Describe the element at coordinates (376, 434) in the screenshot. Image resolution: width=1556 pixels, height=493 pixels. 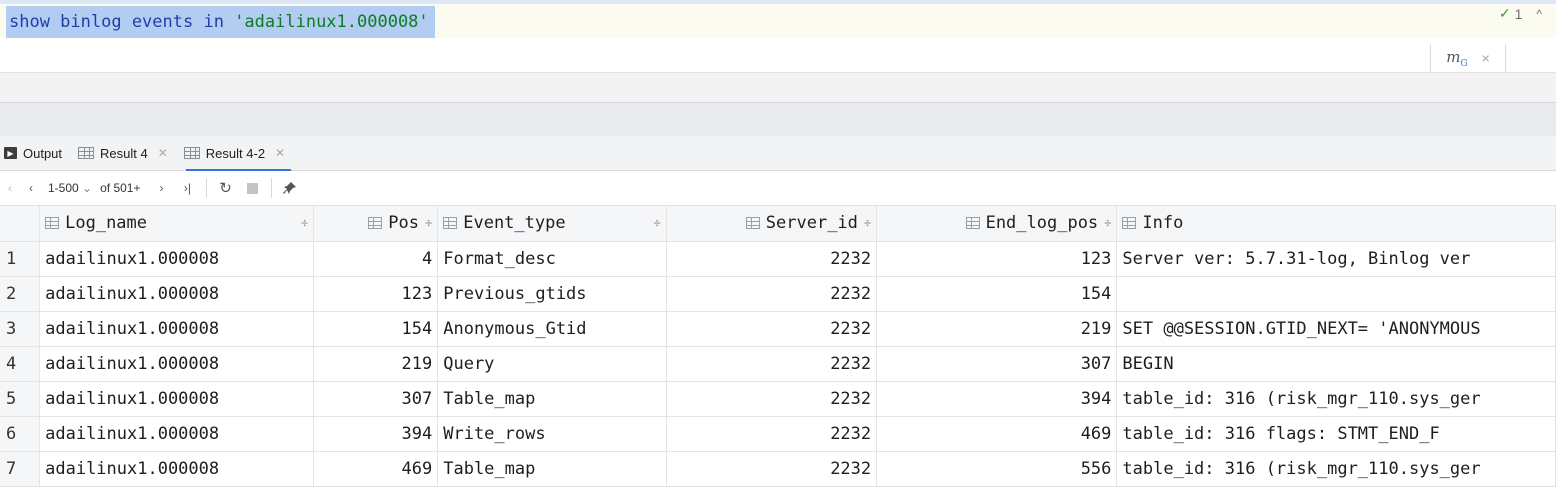
I see `cell-pos: 394` at that location.